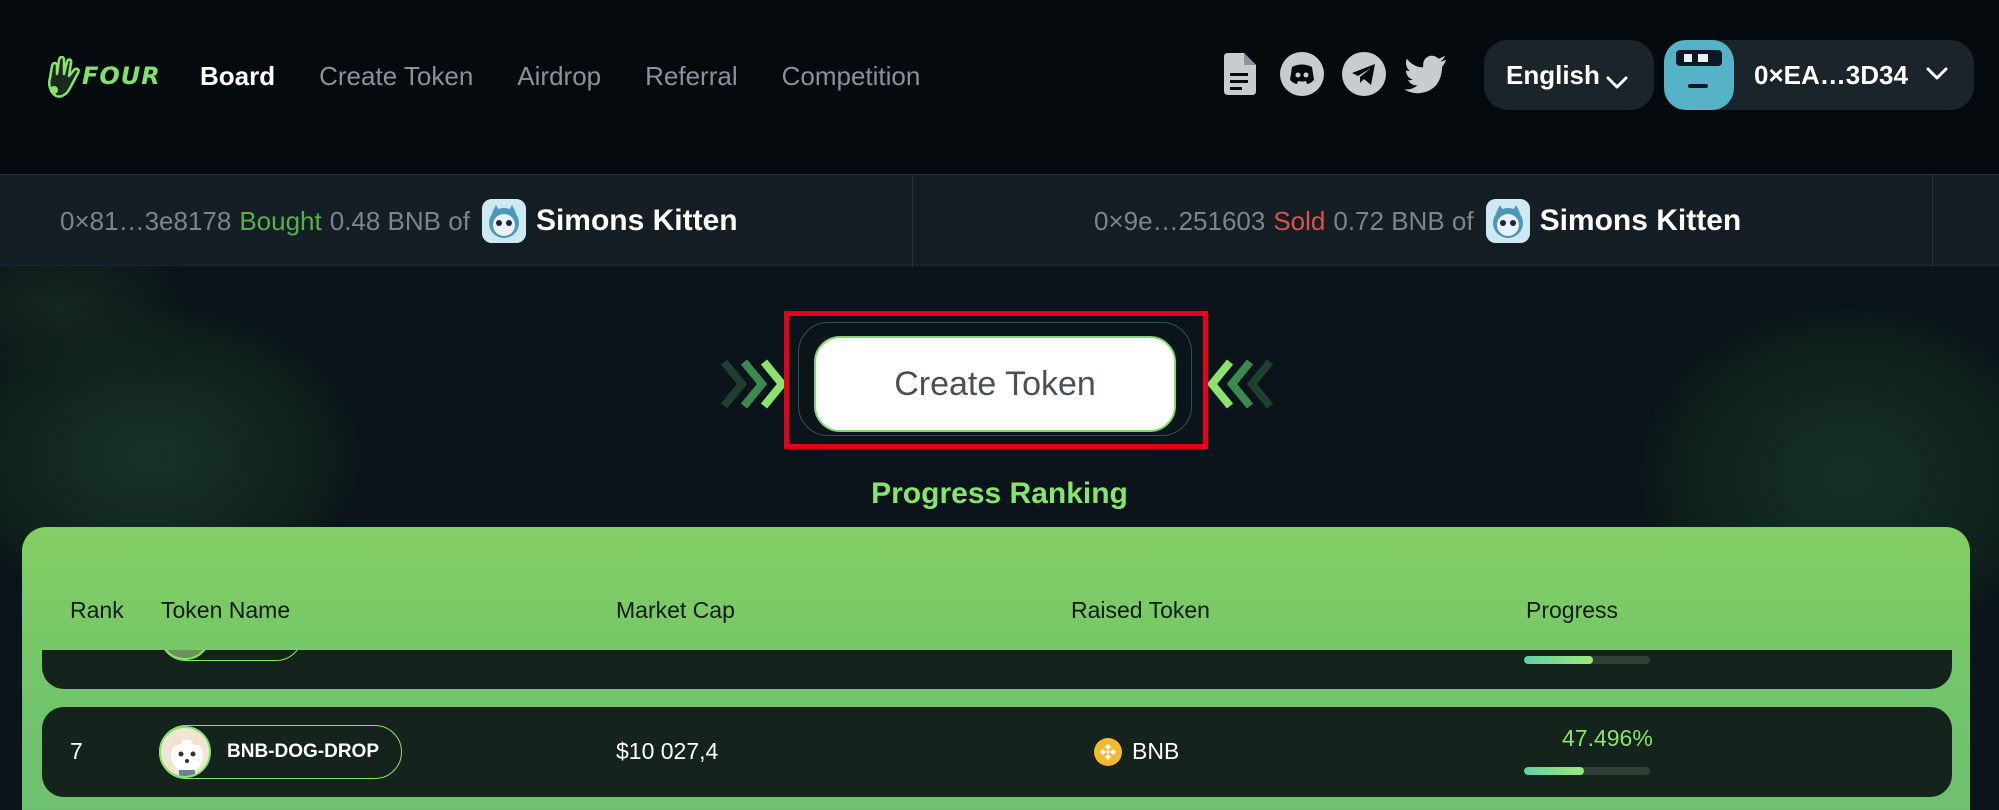  I want to click on column-progress: Progress, so click(1572, 610).